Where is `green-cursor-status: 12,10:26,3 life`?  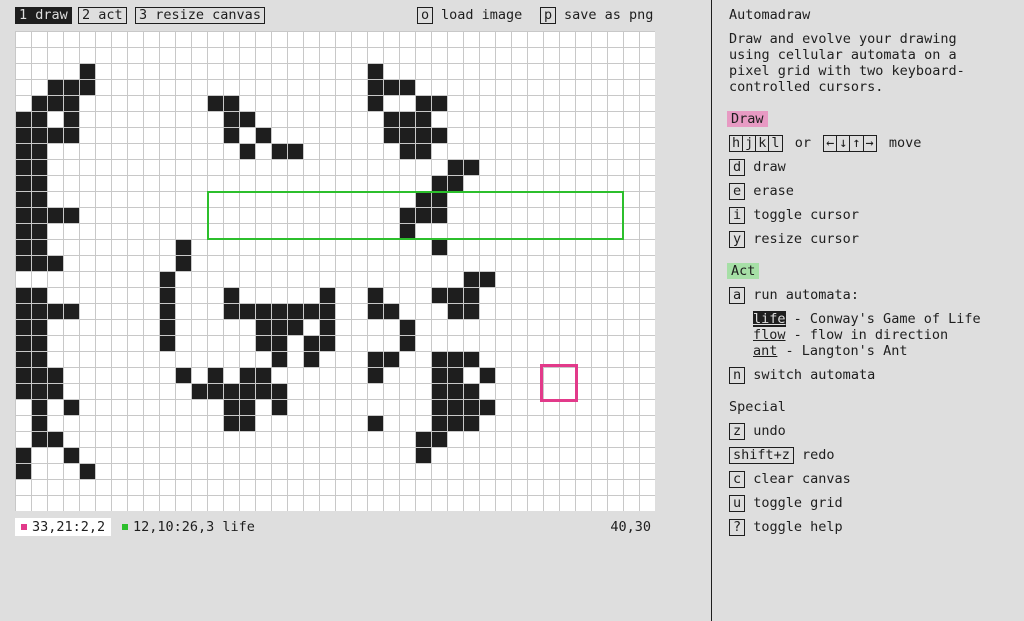
green-cursor-status: 12,10:26,3 life is located at coordinates (188, 527).